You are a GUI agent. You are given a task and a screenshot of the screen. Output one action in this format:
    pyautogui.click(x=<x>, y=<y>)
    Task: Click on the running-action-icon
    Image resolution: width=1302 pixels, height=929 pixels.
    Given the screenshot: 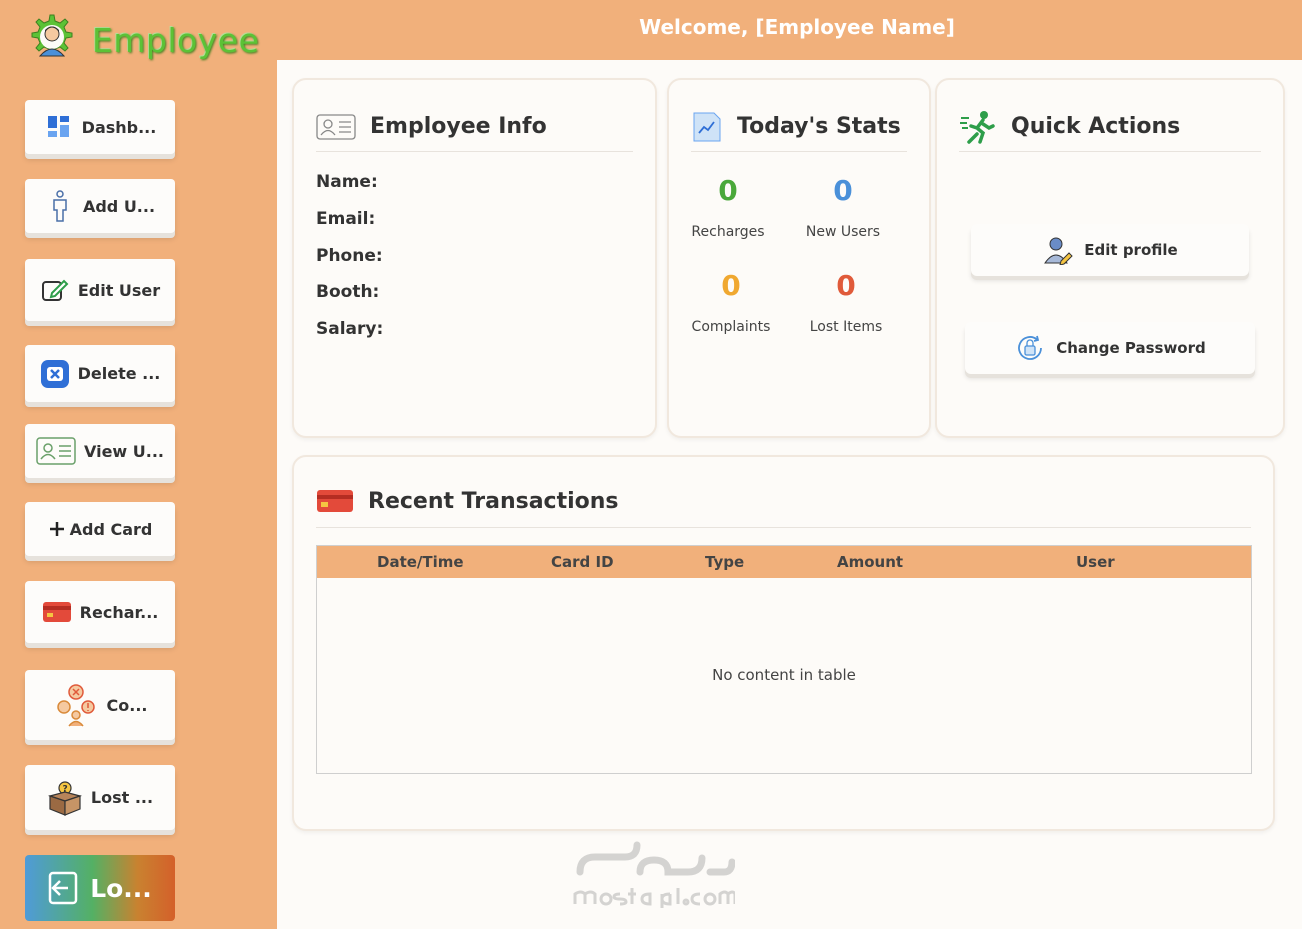 What is the action you would take?
    pyautogui.click(x=977, y=127)
    